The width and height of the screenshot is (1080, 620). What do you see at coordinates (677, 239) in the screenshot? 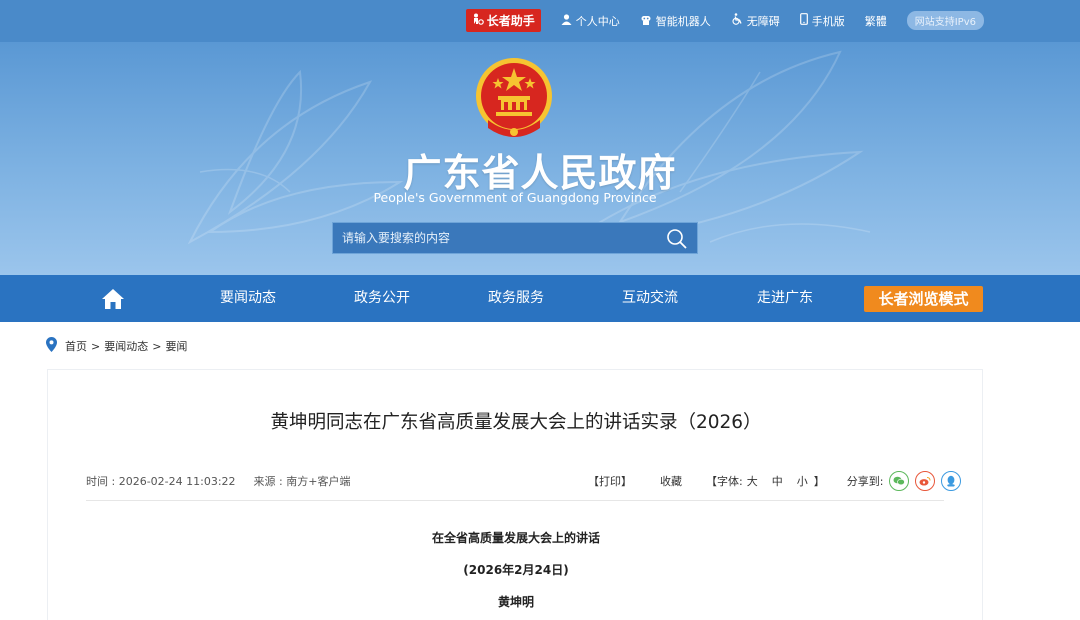
I see `search-icon` at bounding box center [677, 239].